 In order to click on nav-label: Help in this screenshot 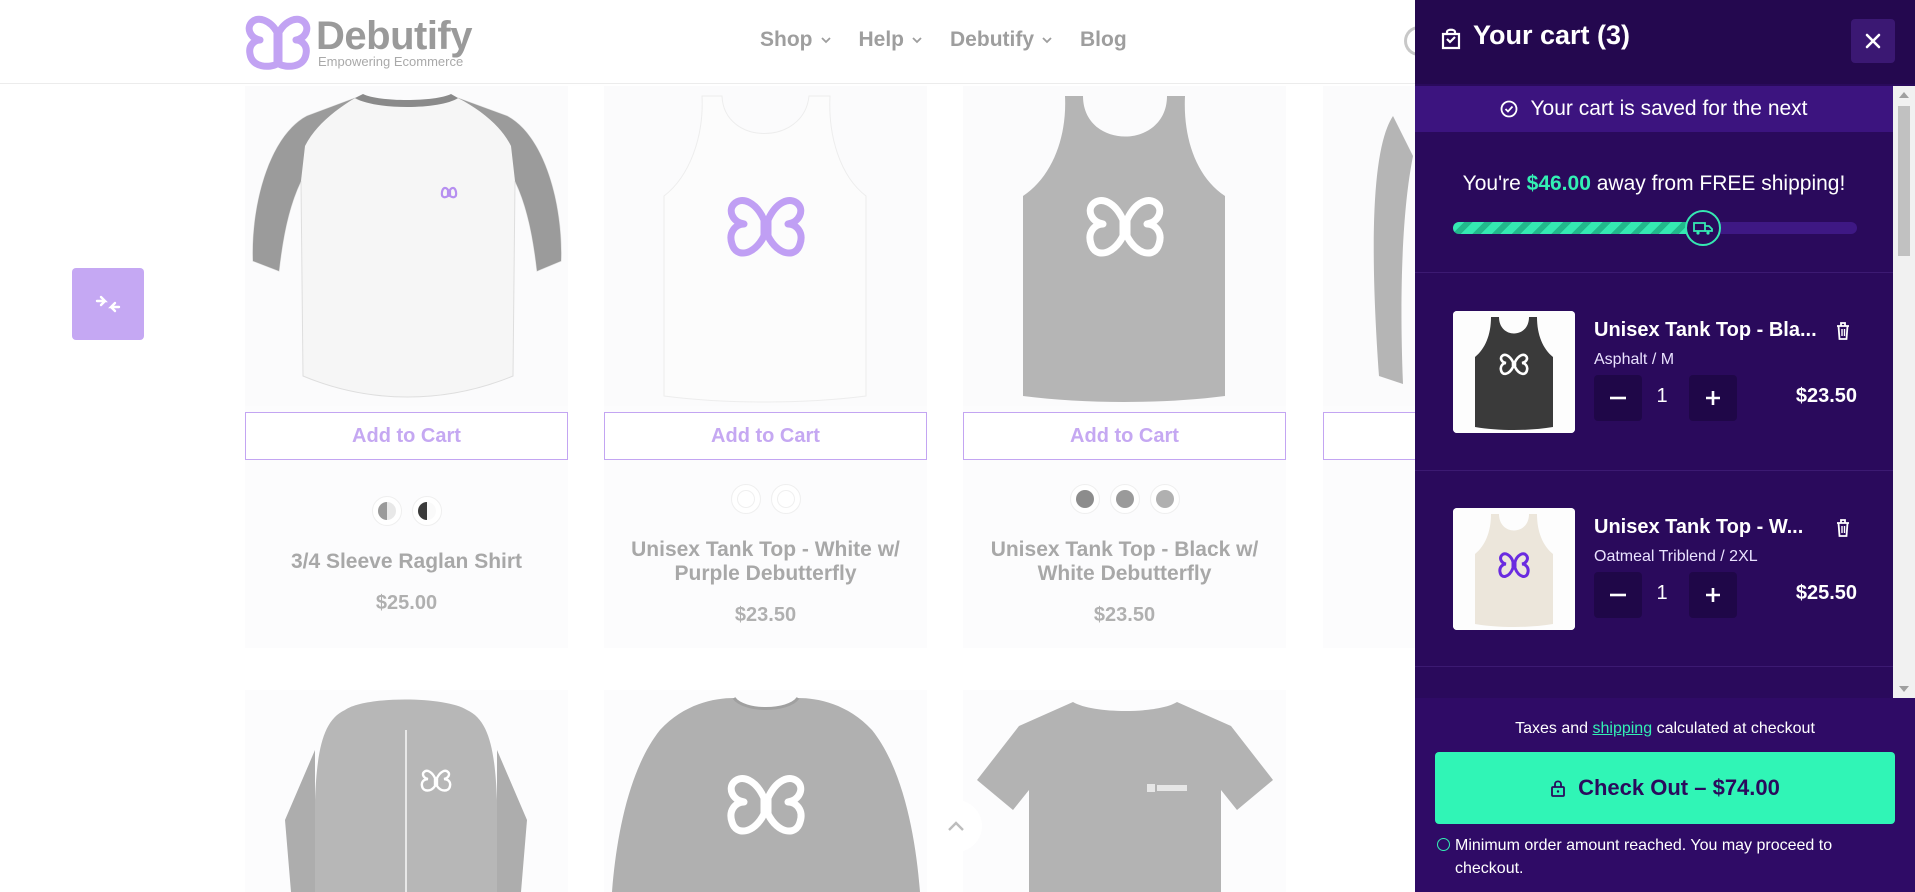, I will do `click(881, 39)`.